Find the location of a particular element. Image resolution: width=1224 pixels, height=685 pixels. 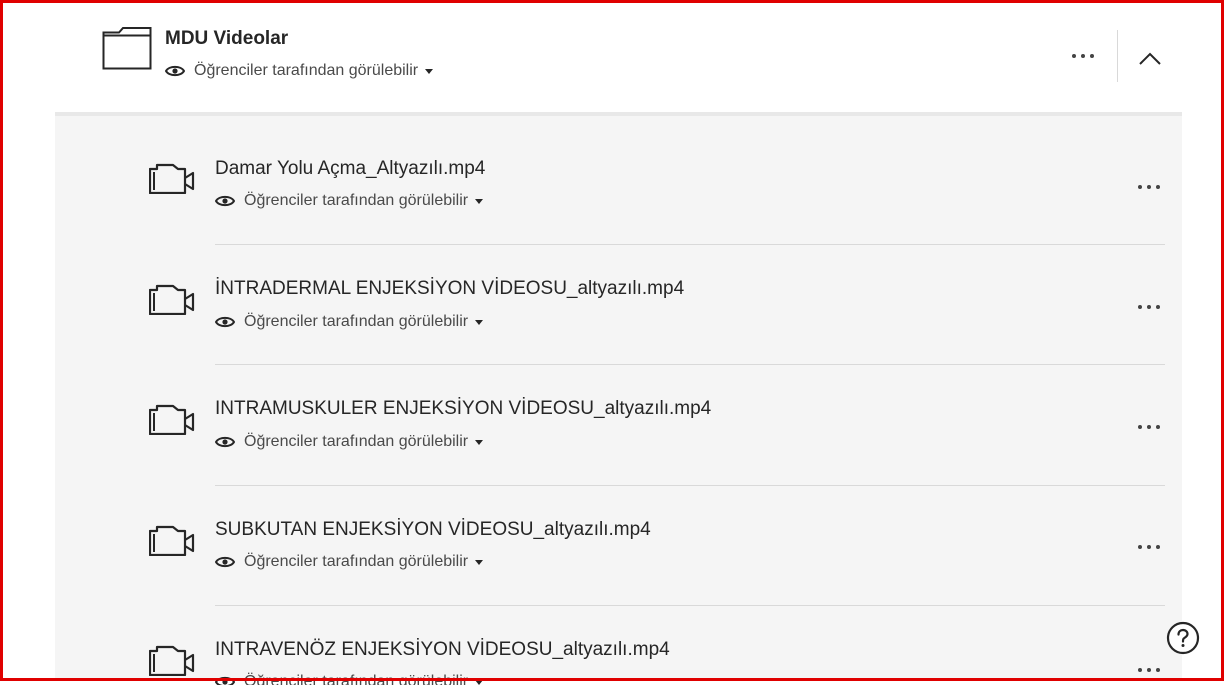

folder-title: MDU Videolar is located at coordinates (226, 39).